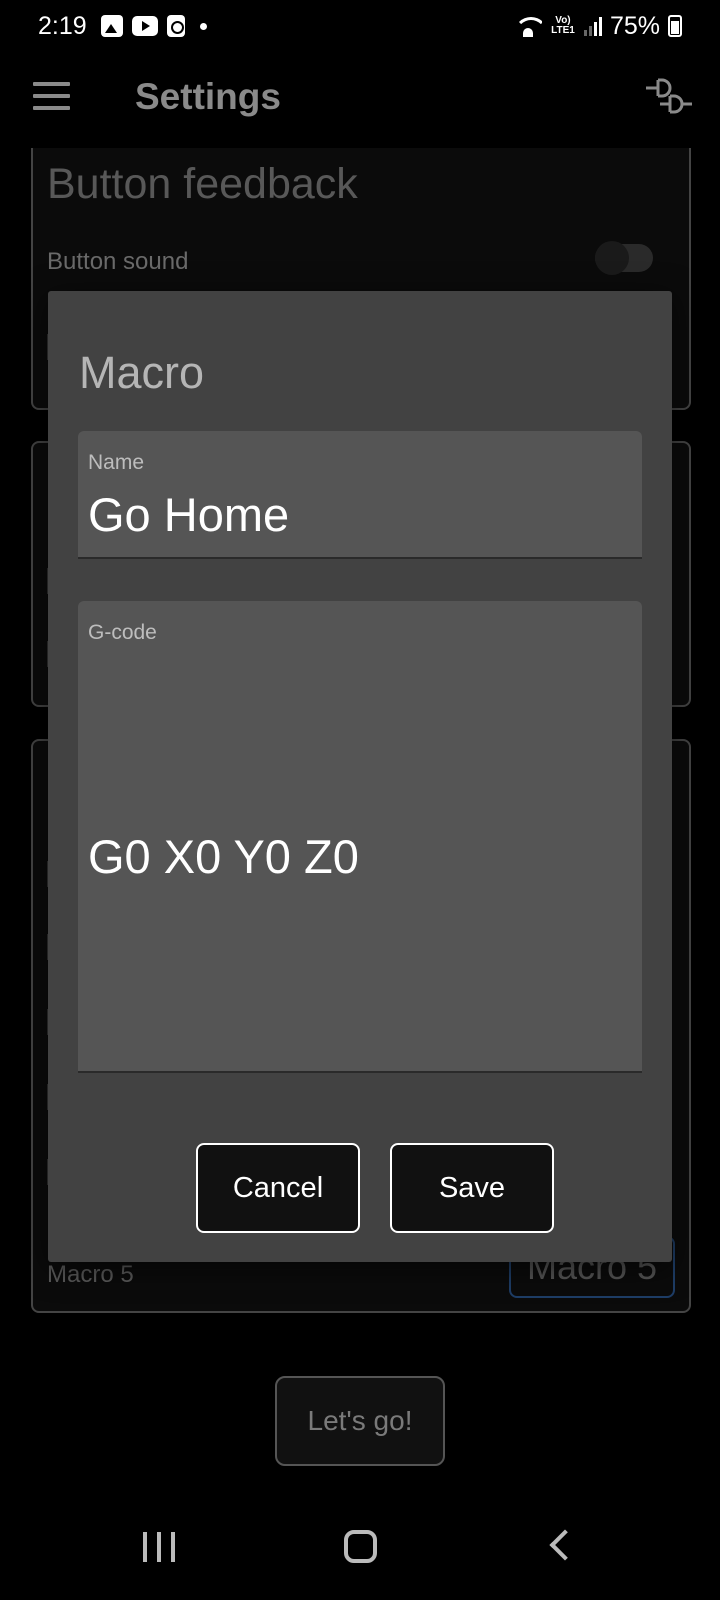 The width and height of the screenshot is (720, 1600). I want to click on signal-icon, so click(592, 26).